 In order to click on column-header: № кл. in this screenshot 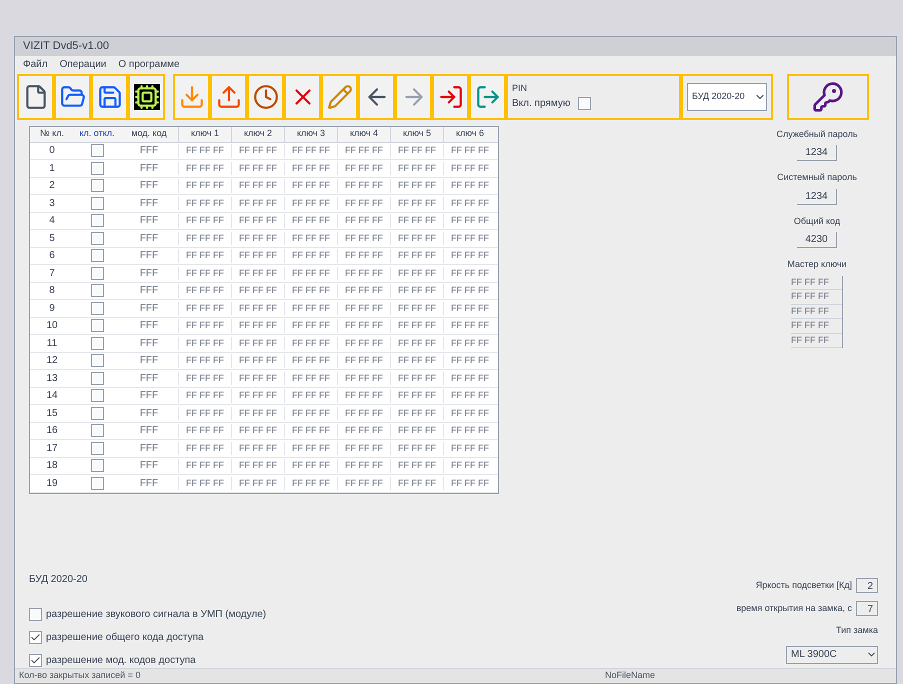, I will do `click(52, 133)`.